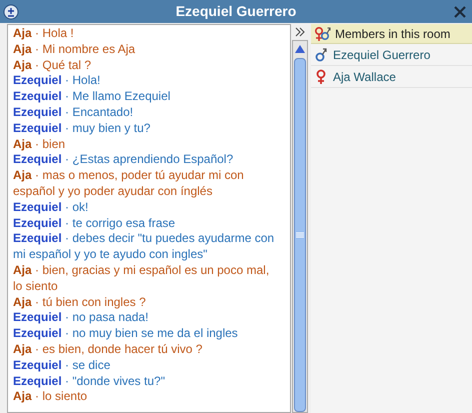  Describe the element at coordinates (144, 247) in the screenshot. I see `chat-message: Ezequiel · debes decir "tu puedes ayudarme con mi español y yo te ayudo con ingles"` at that location.